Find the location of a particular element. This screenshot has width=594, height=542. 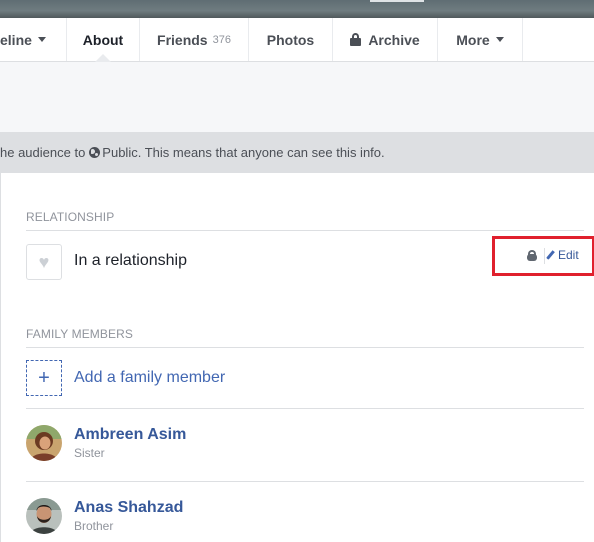

tab-timeline: eline is located at coordinates (33, 39).